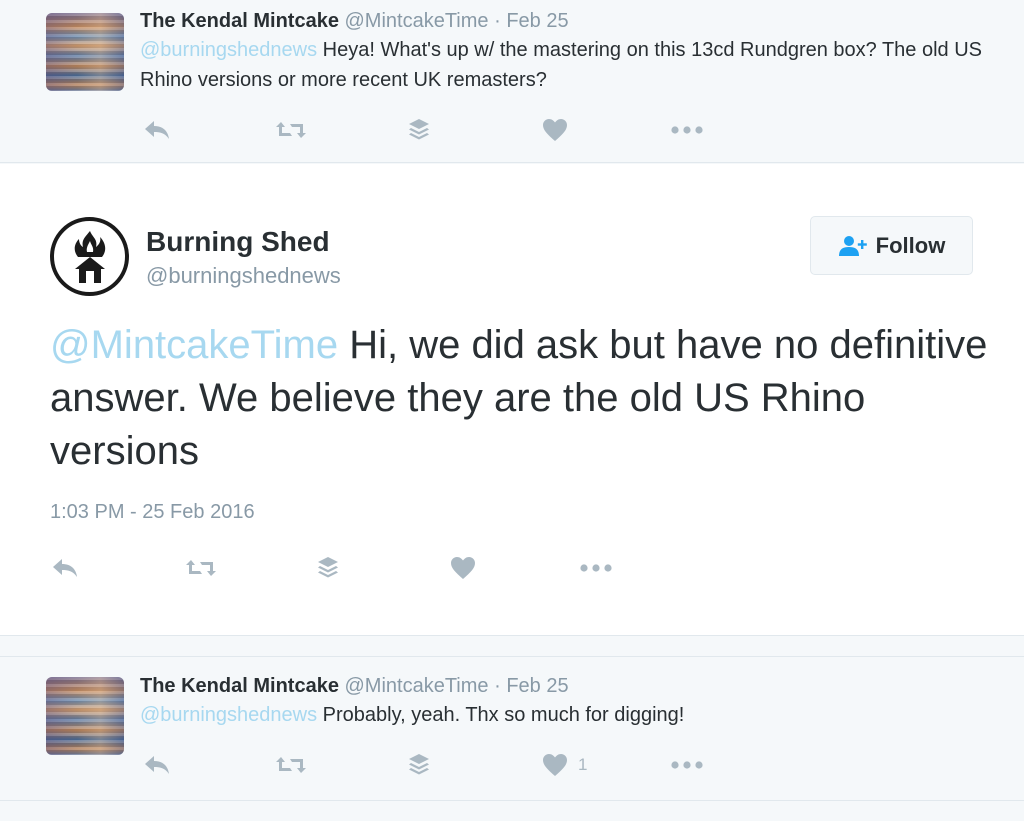  Describe the element at coordinates (910, 245) in the screenshot. I see `follow-label: Follow` at that location.